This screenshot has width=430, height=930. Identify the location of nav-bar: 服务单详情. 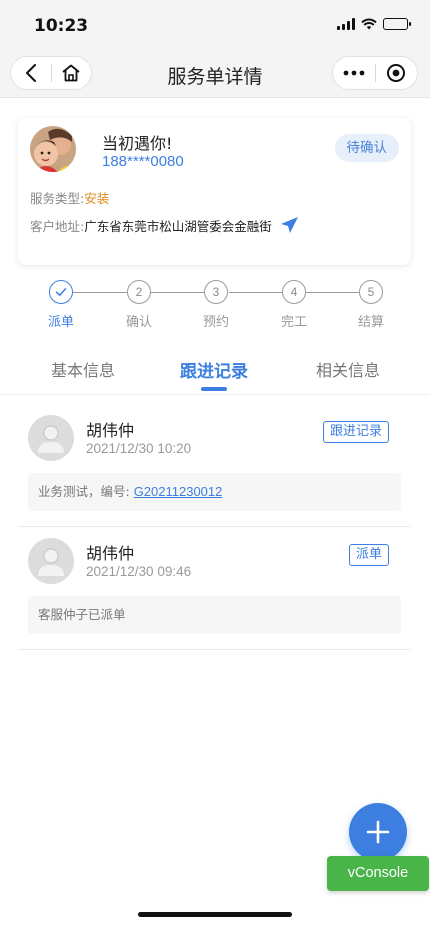
(215, 74).